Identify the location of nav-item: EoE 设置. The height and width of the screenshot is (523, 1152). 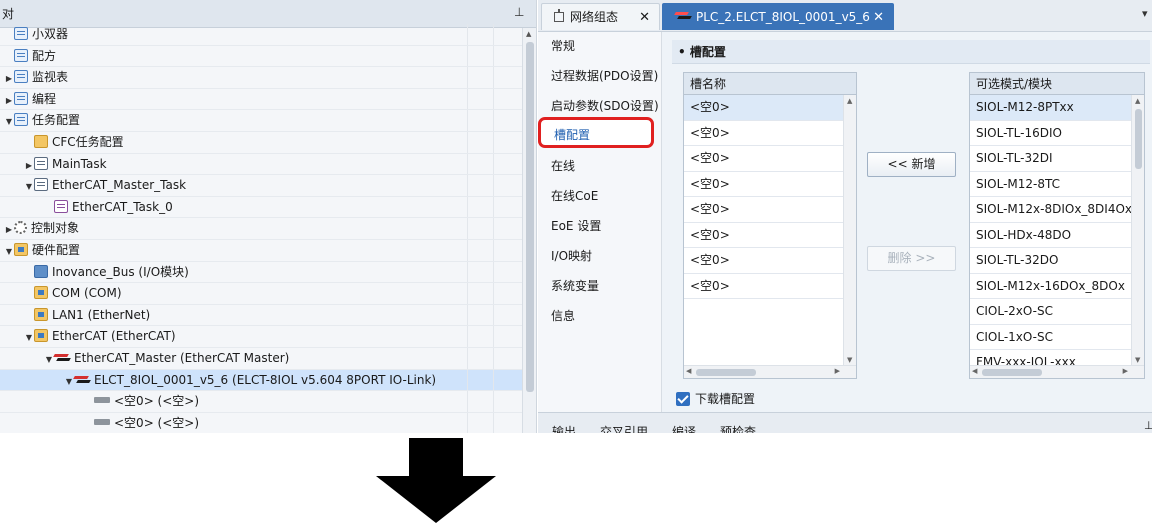
(576, 226).